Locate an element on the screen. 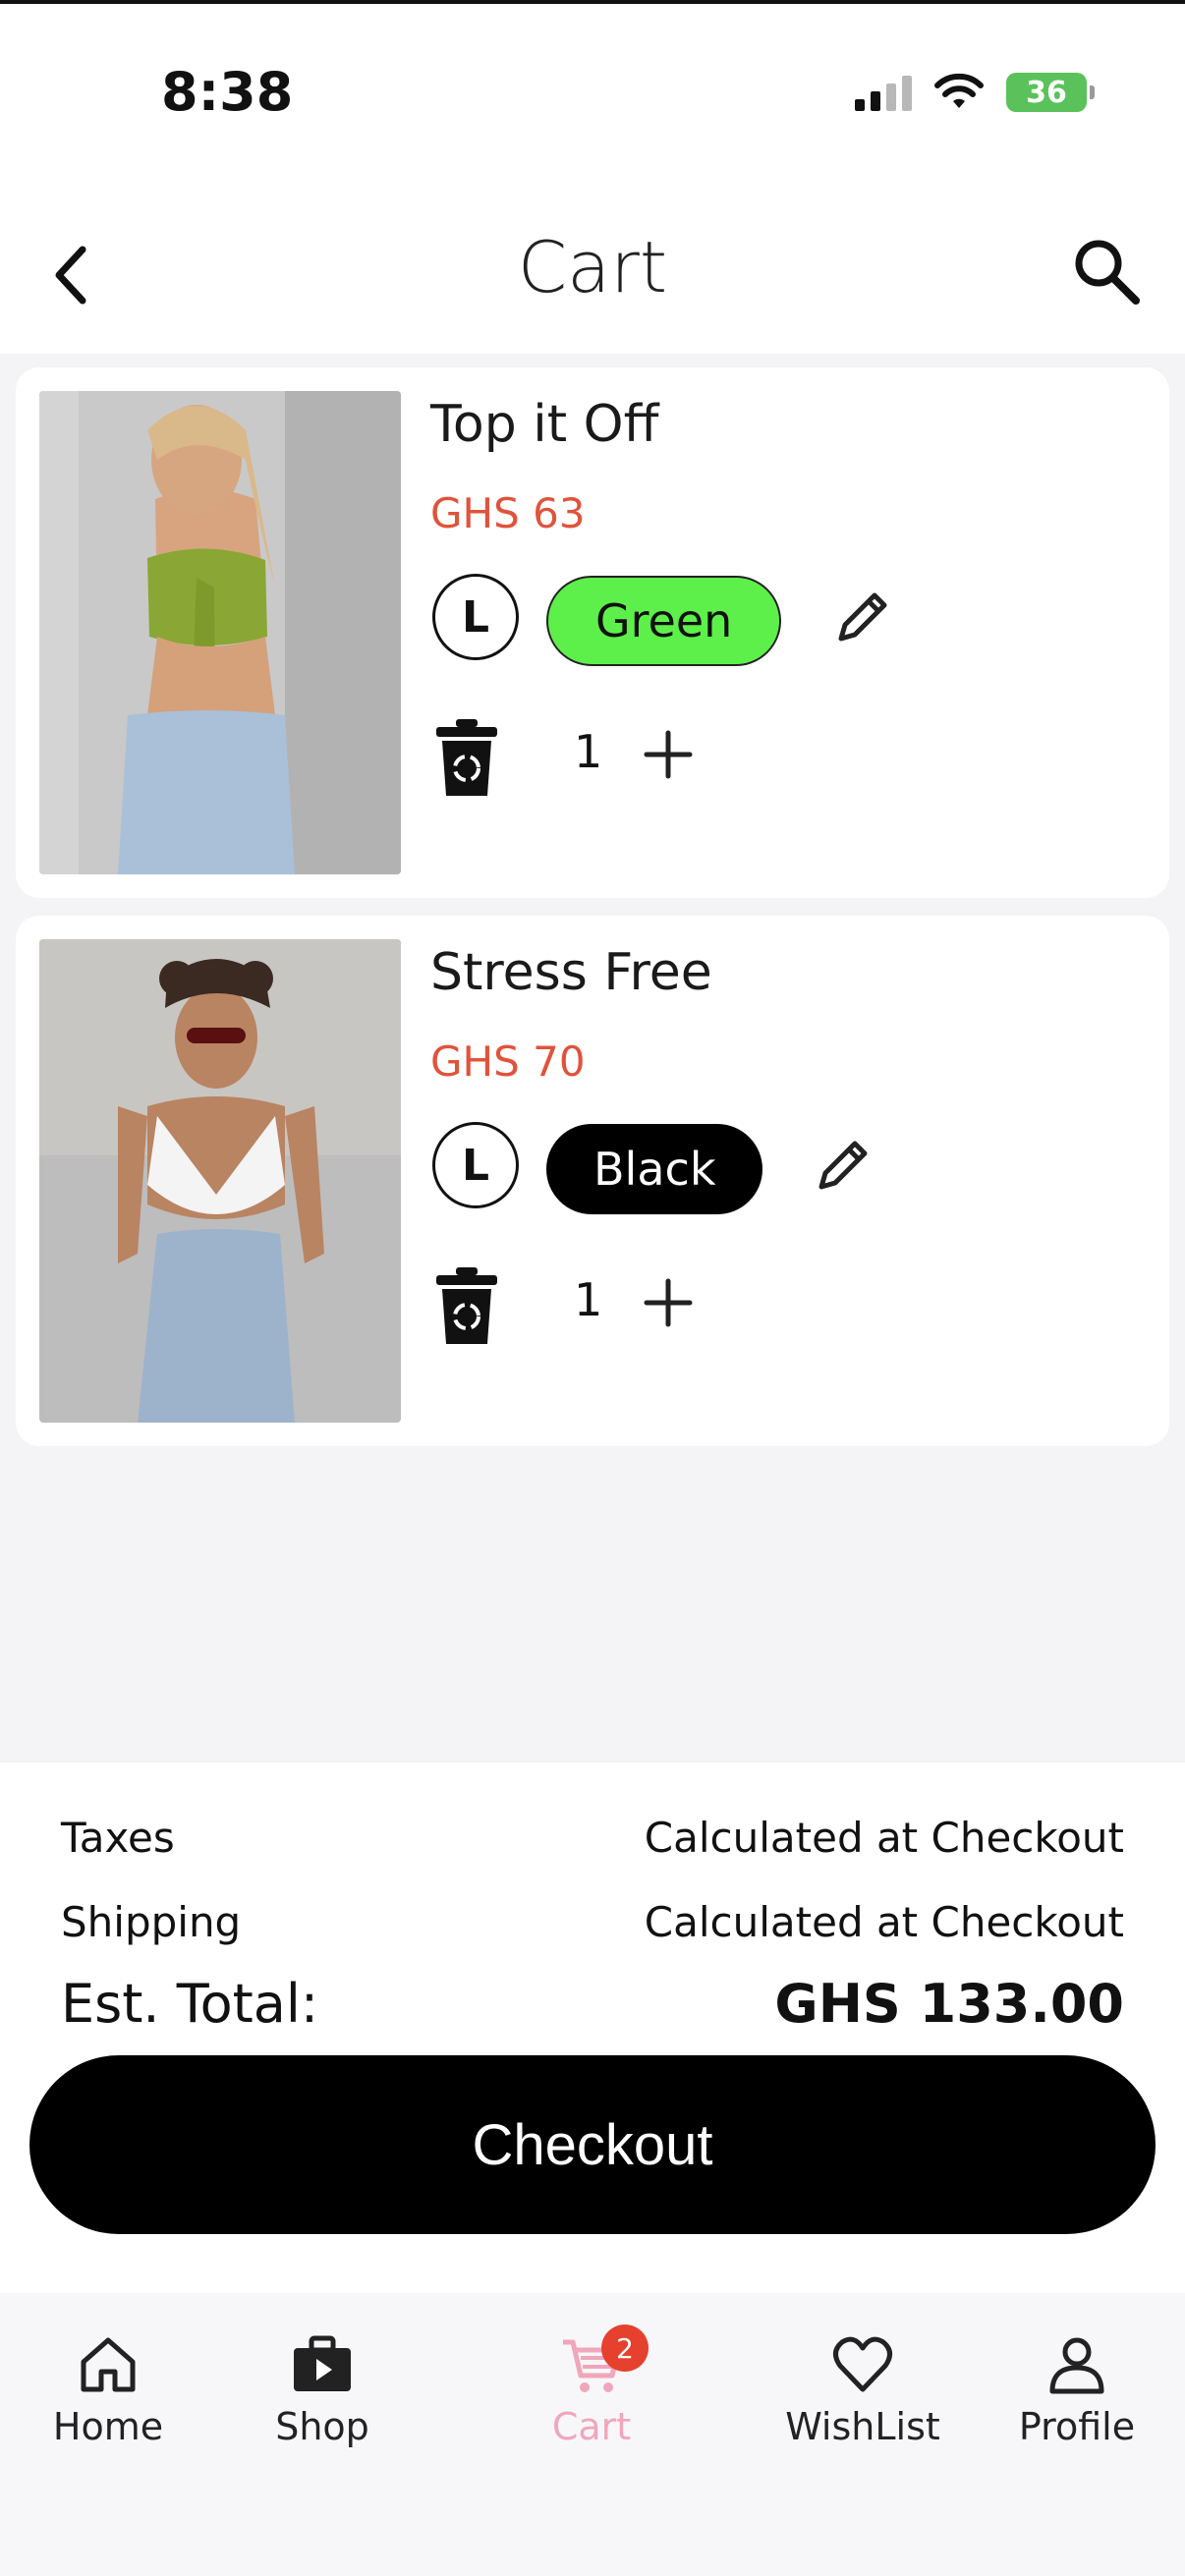 The width and height of the screenshot is (1185, 2576). battery-level: 36 is located at coordinates (1046, 92).